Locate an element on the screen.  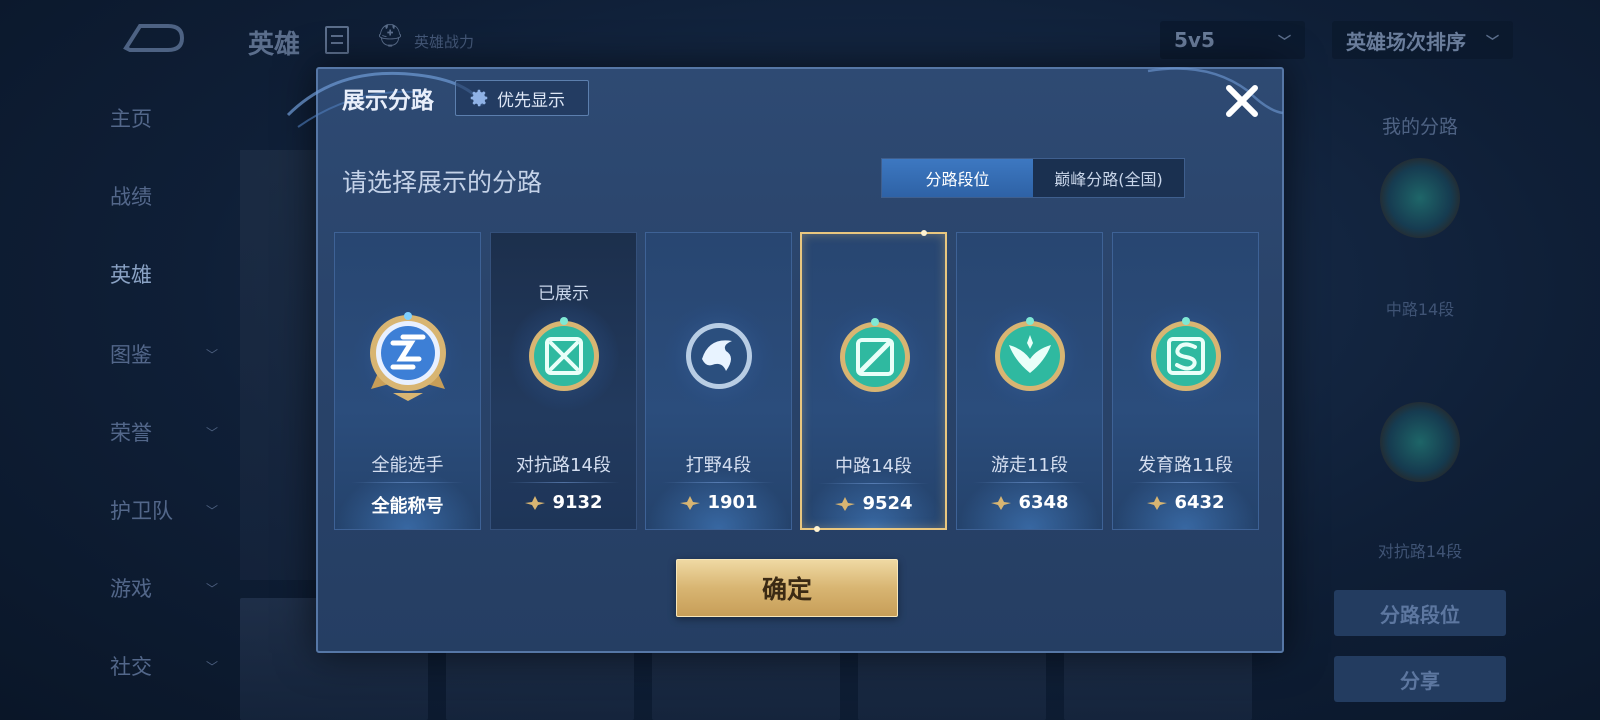
lane-value-text: 全能称号 is located at coordinates (407, 506).